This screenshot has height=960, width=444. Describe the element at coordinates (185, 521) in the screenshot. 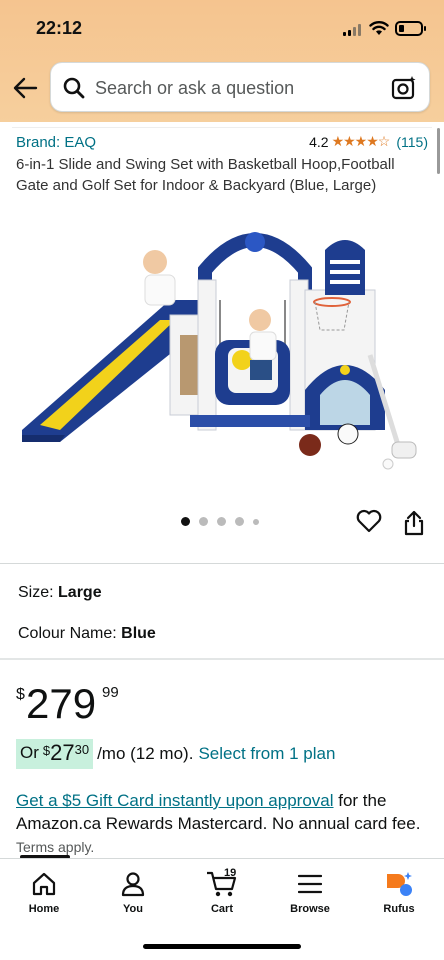

I see `carousel-dot-active` at that location.